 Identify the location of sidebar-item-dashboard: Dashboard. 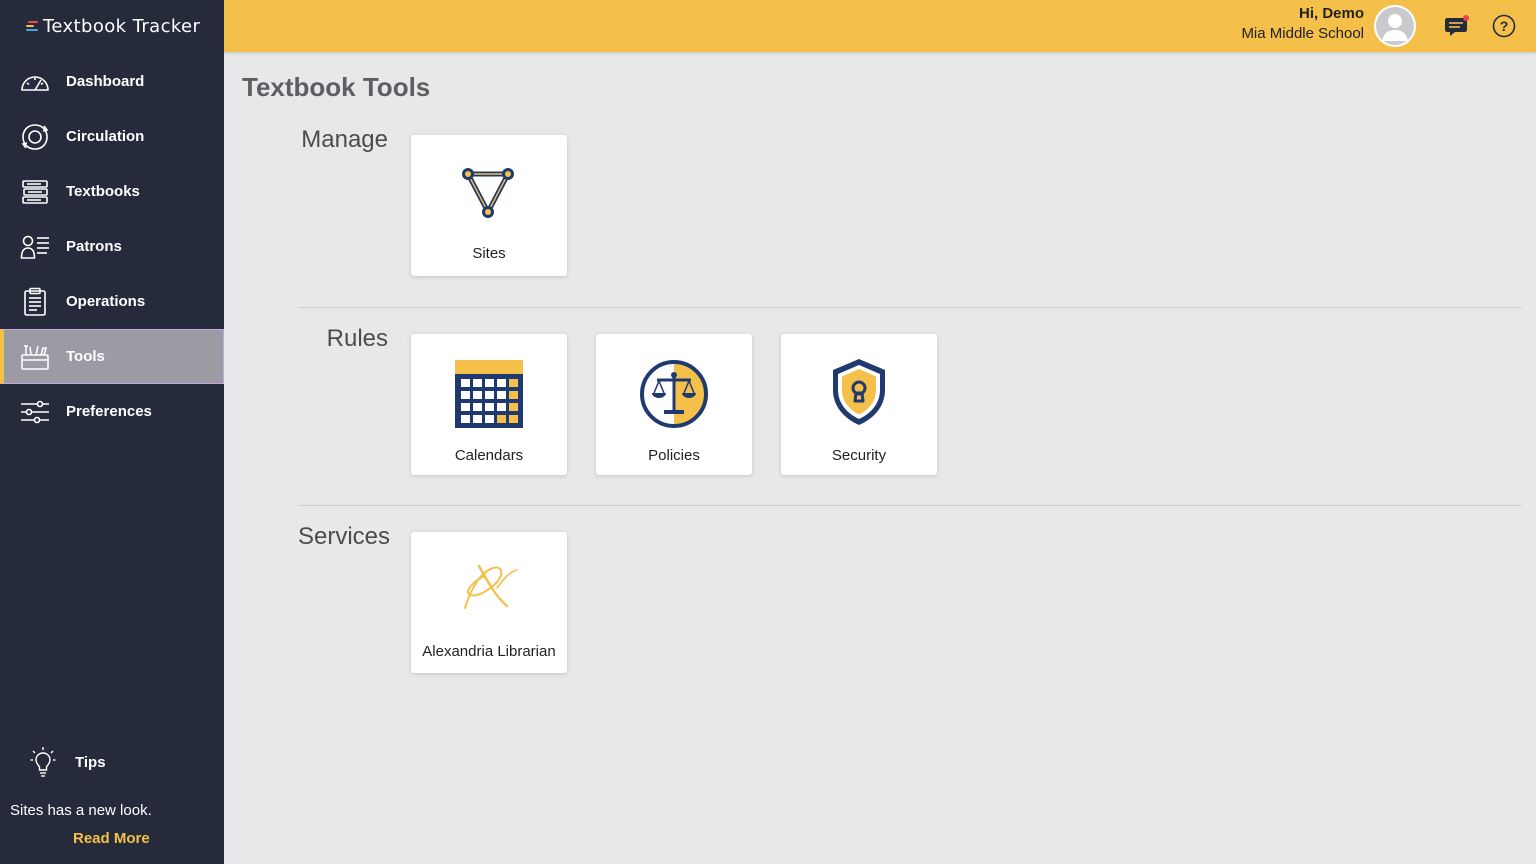
(112, 81).